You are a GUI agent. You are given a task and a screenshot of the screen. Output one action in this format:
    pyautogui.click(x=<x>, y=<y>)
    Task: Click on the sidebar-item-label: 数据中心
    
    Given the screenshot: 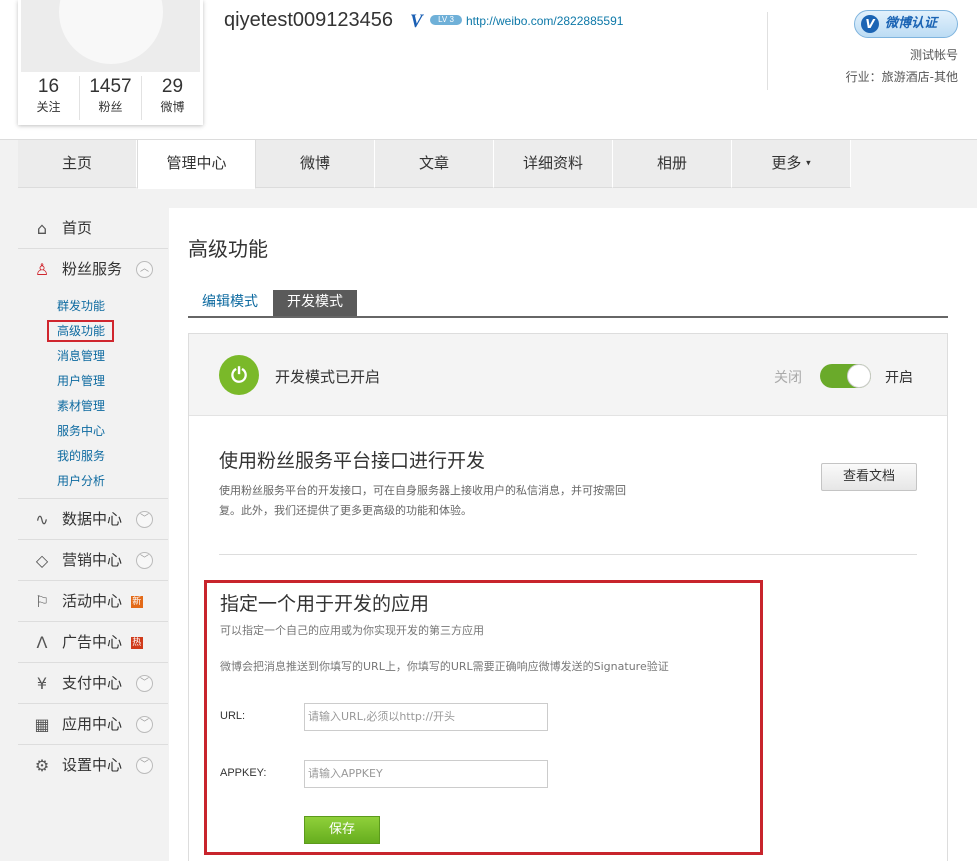 What is the action you would take?
    pyautogui.click(x=92, y=519)
    